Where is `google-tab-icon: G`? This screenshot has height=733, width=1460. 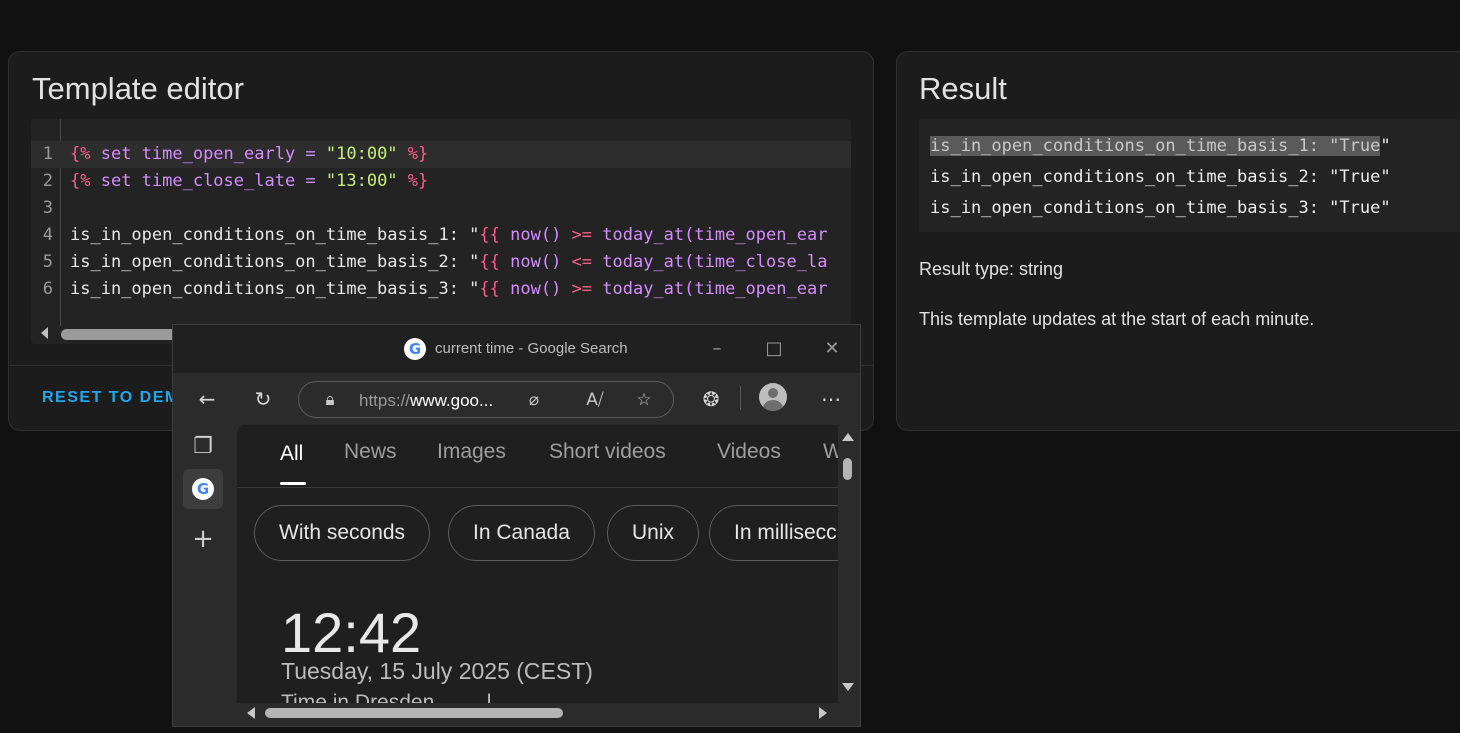 google-tab-icon: G is located at coordinates (203, 489).